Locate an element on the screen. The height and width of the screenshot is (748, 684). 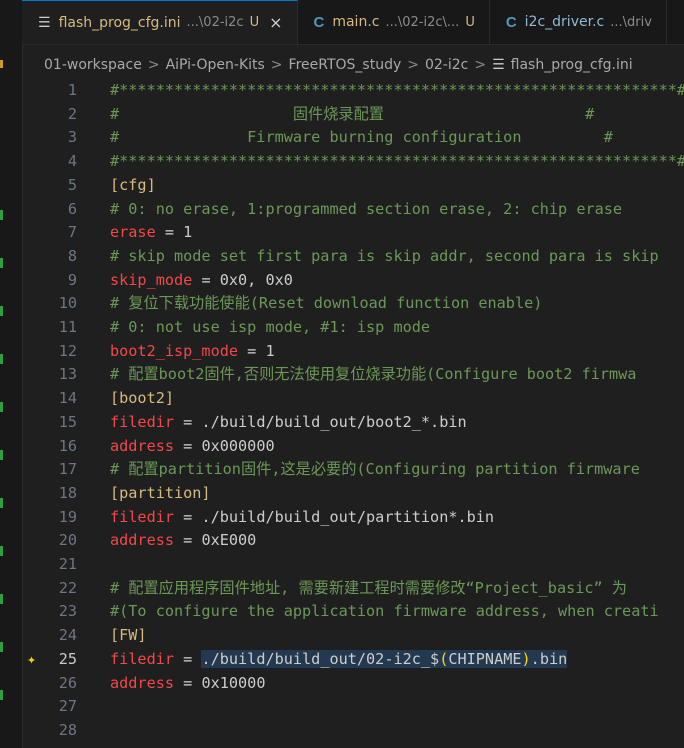
code-text: # 0: not use isp mode, #1: isp mode is located at coordinates (270, 328).